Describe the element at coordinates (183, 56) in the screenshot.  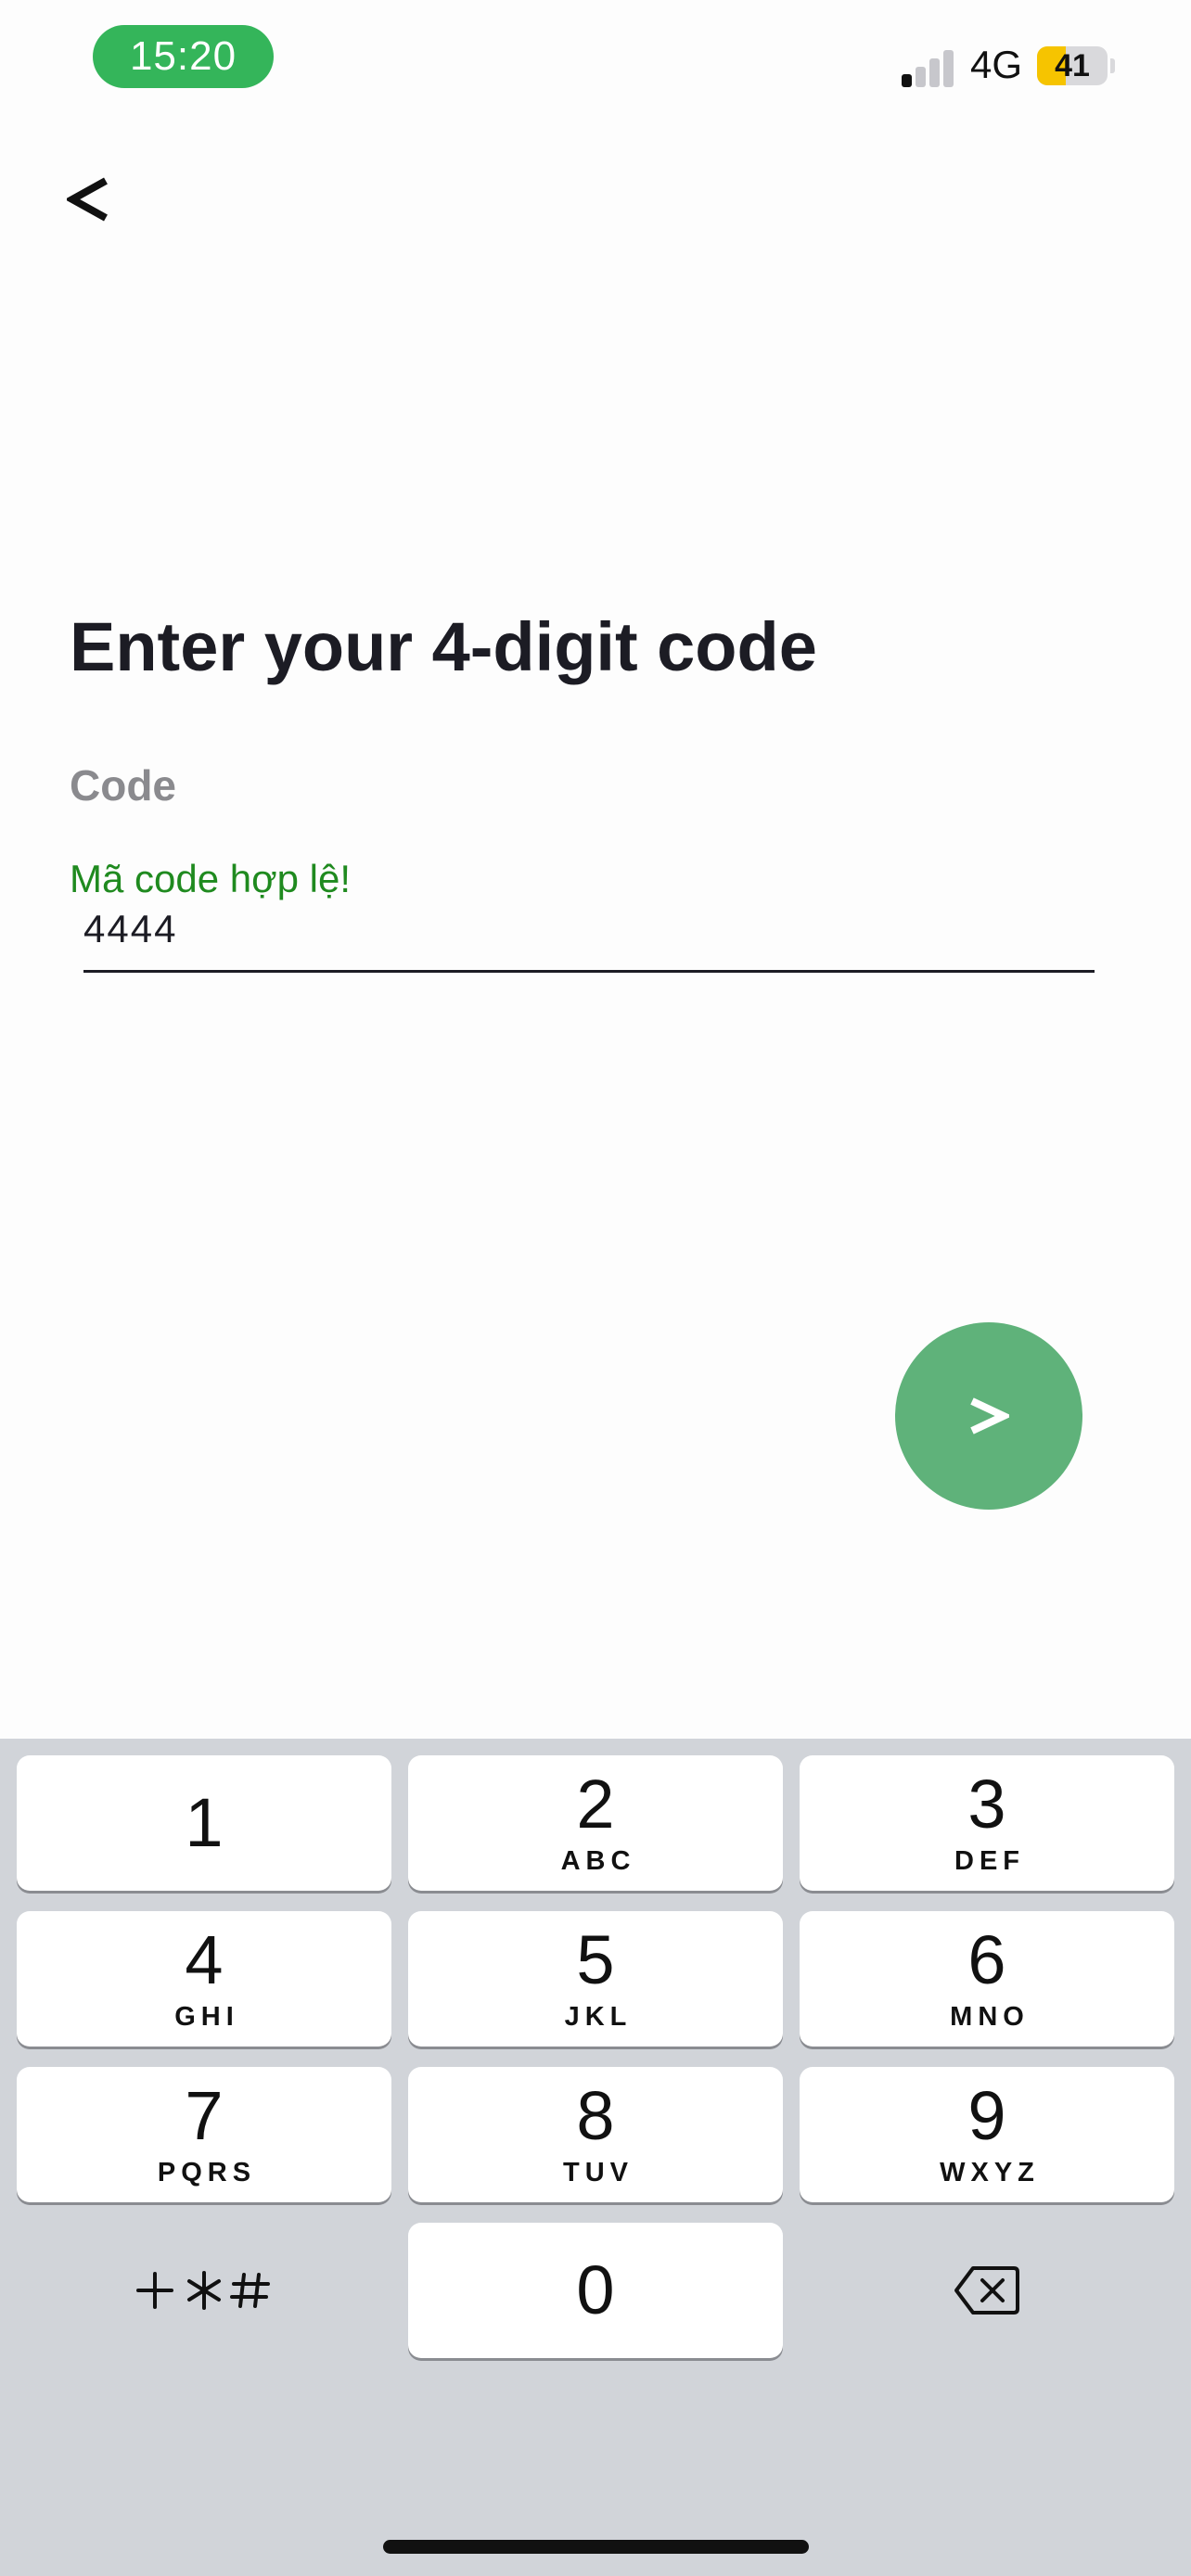
I see `status-time: 15:20` at that location.